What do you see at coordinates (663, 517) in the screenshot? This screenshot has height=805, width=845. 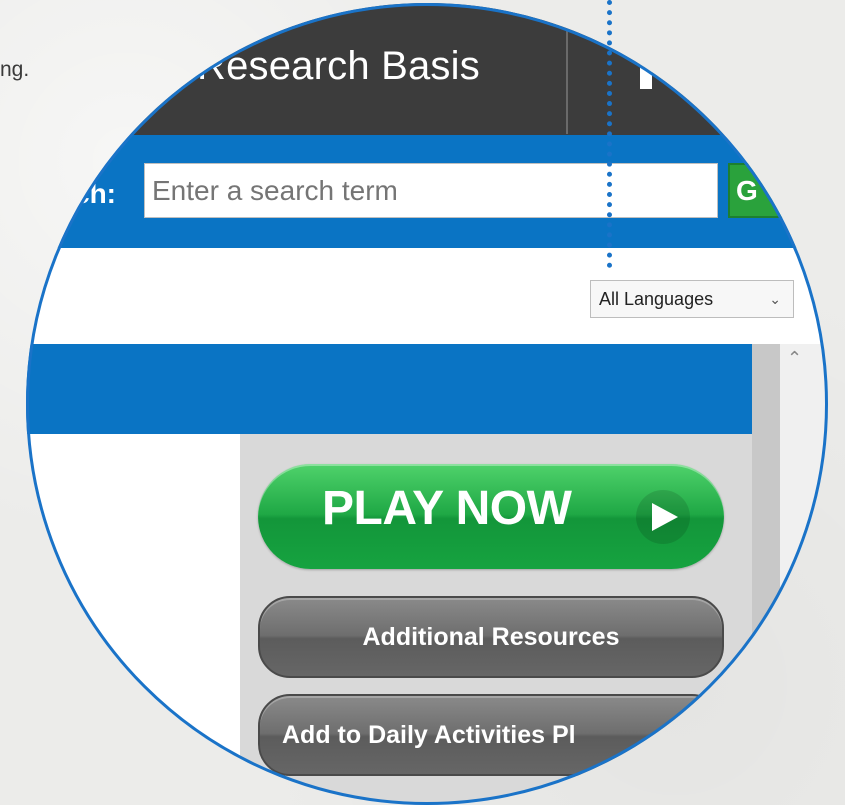 I see `play-triangle-icon` at bounding box center [663, 517].